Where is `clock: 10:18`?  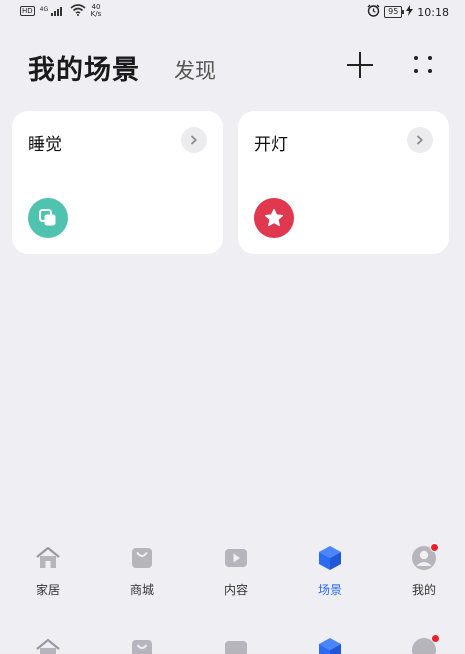
clock: 10:18 is located at coordinates (433, 12).